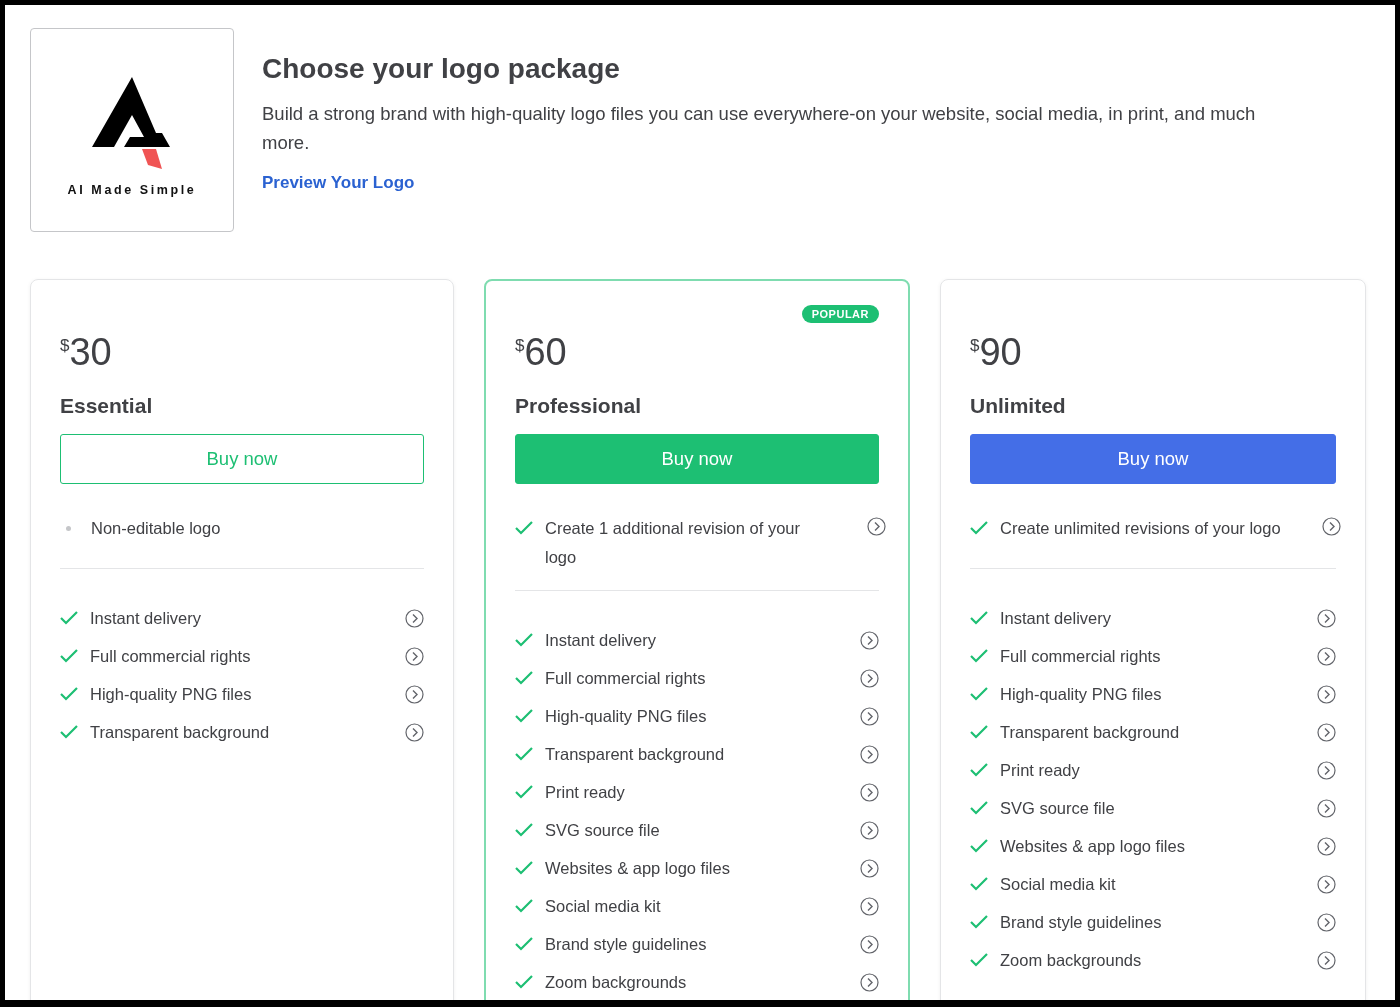  I want to click on logo-mark-icon, so click(132, 123).